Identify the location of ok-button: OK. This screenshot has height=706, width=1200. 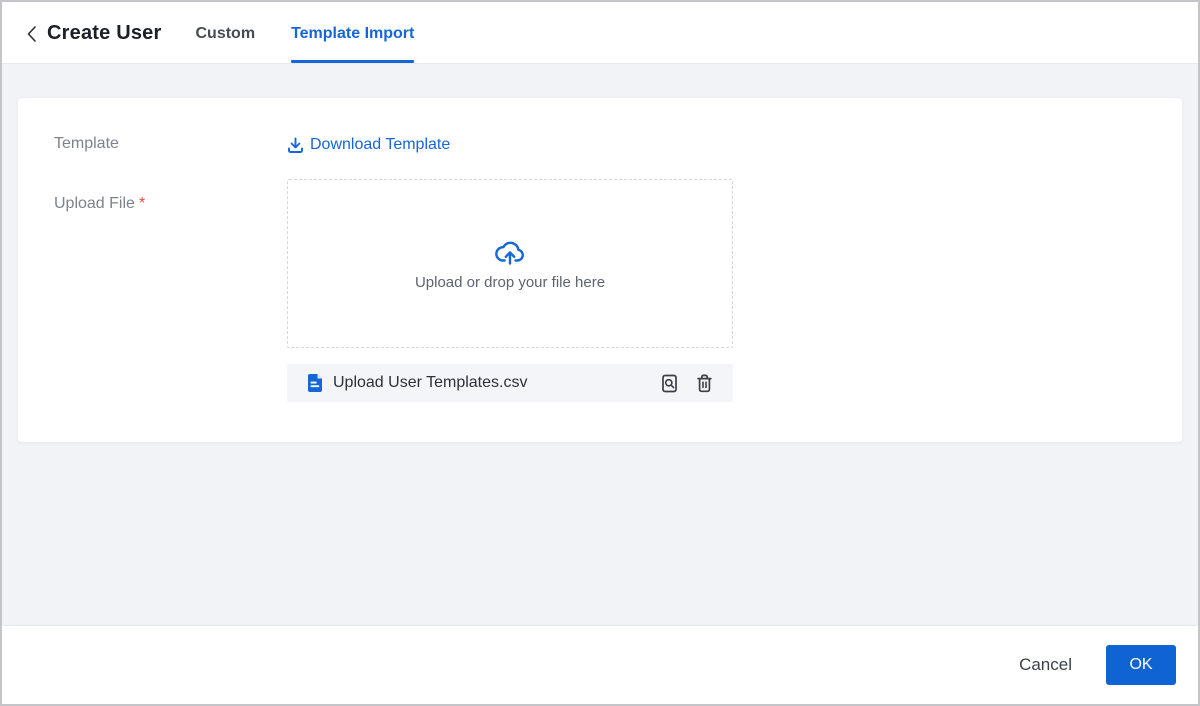
(1141, 665).